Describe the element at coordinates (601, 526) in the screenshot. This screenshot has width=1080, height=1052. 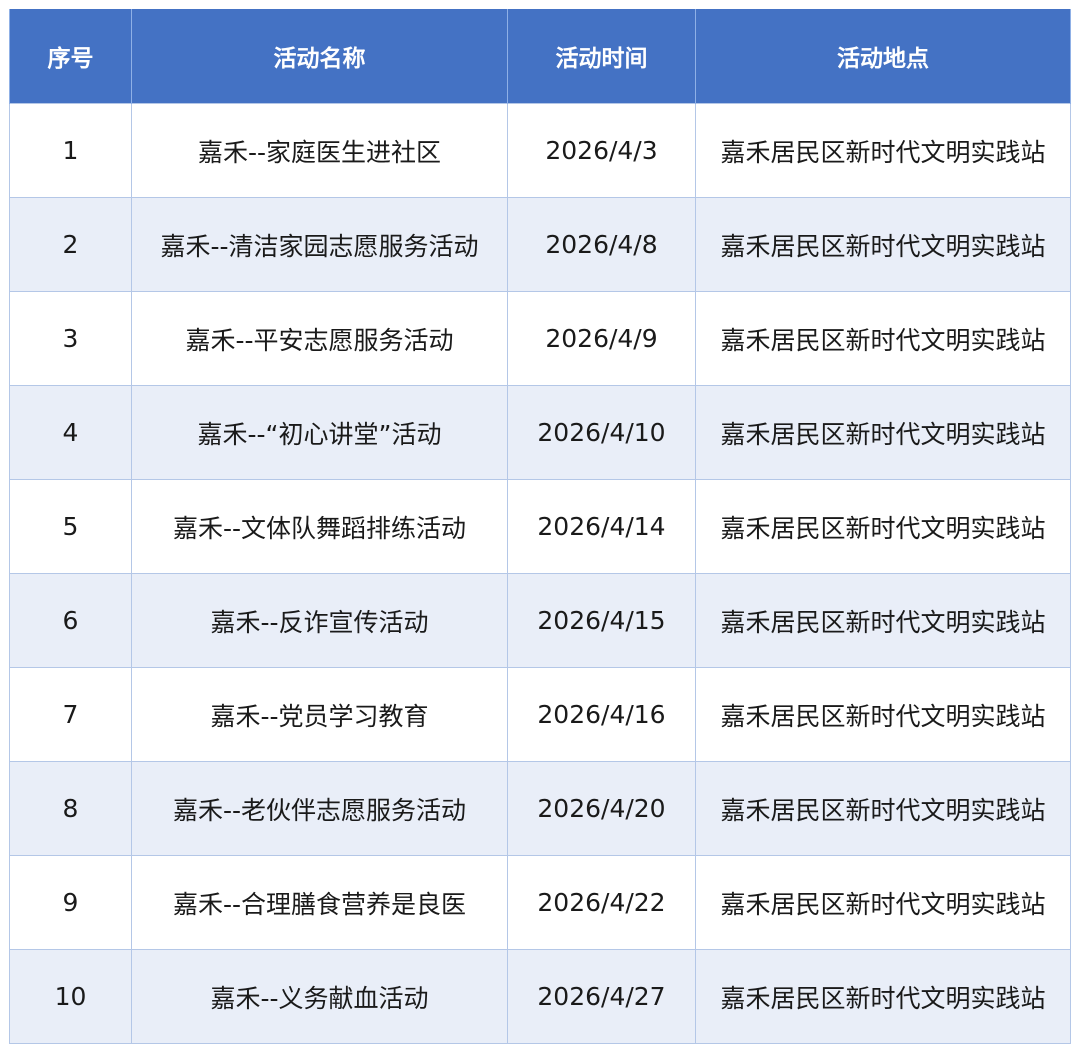
I see `cell-activity-date: 2026/4/14` at that location.